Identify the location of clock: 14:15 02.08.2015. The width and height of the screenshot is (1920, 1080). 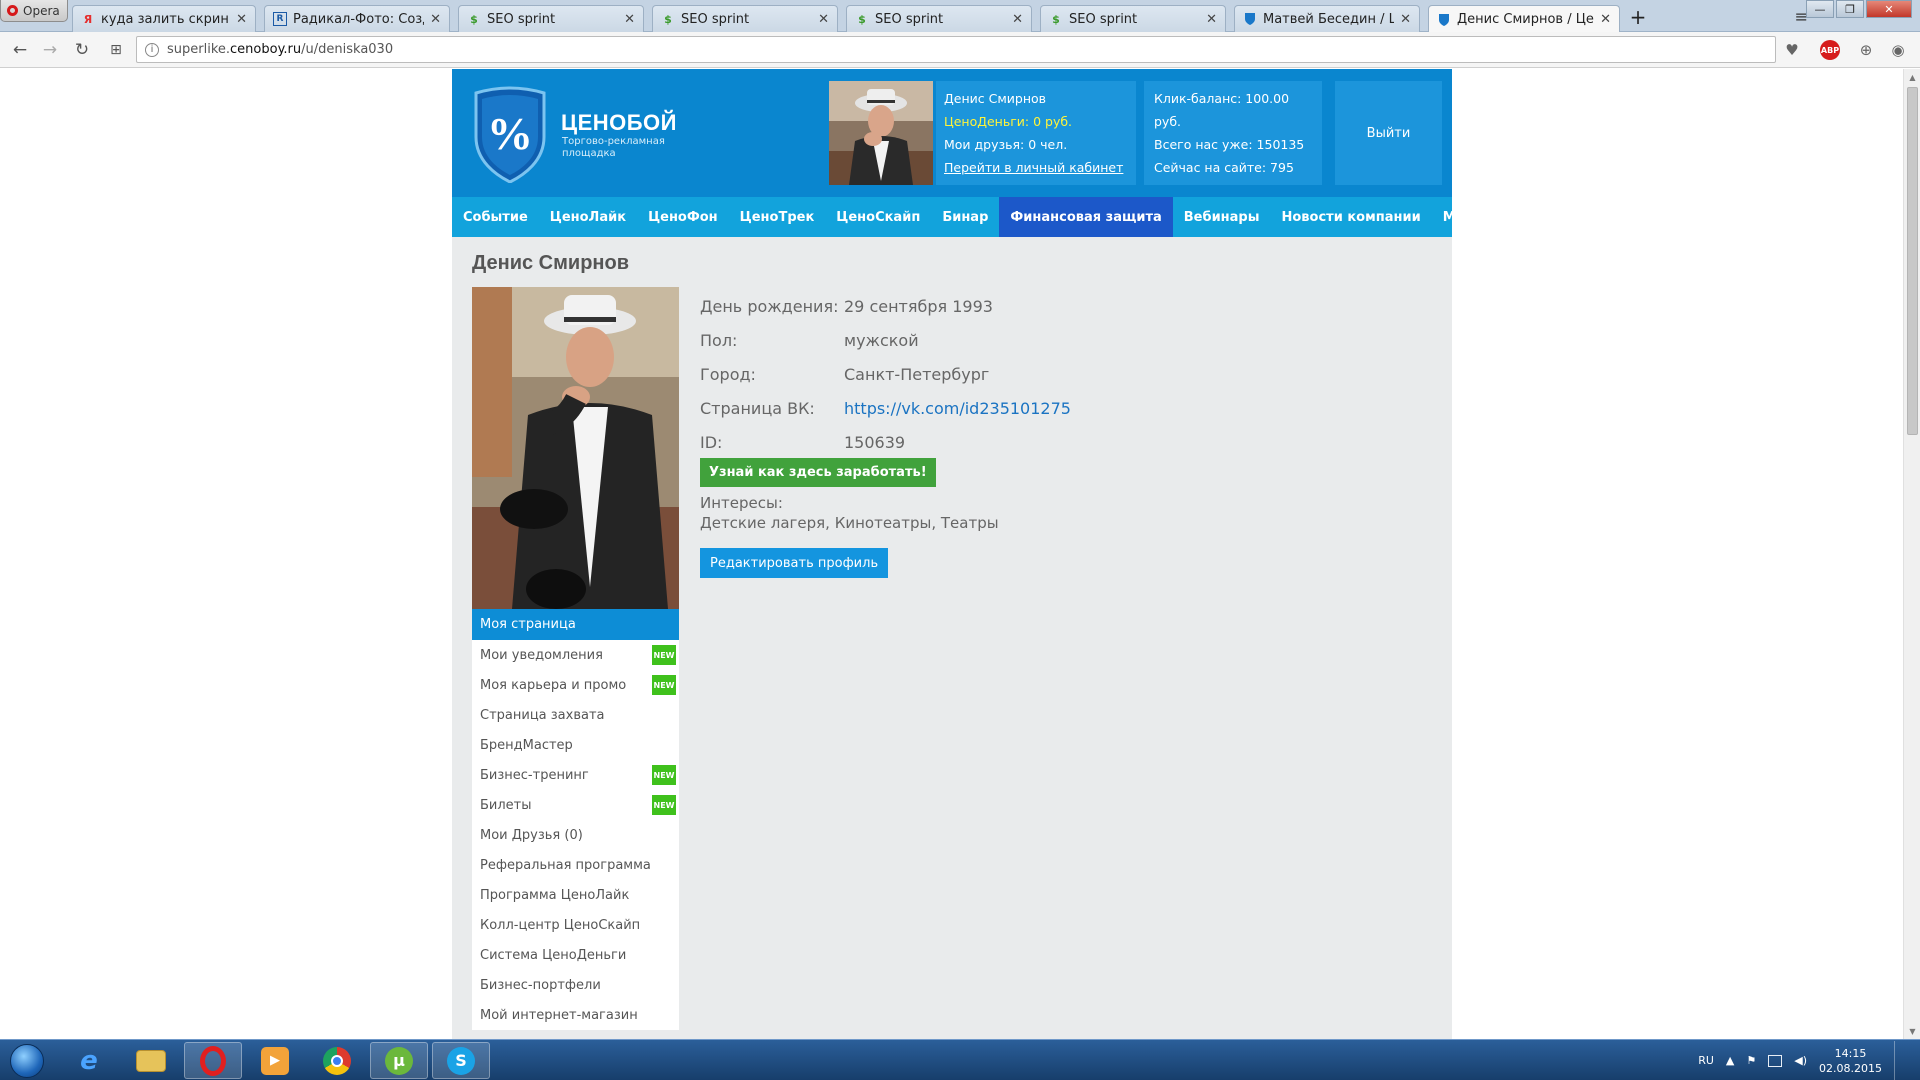
(1850, 1061).